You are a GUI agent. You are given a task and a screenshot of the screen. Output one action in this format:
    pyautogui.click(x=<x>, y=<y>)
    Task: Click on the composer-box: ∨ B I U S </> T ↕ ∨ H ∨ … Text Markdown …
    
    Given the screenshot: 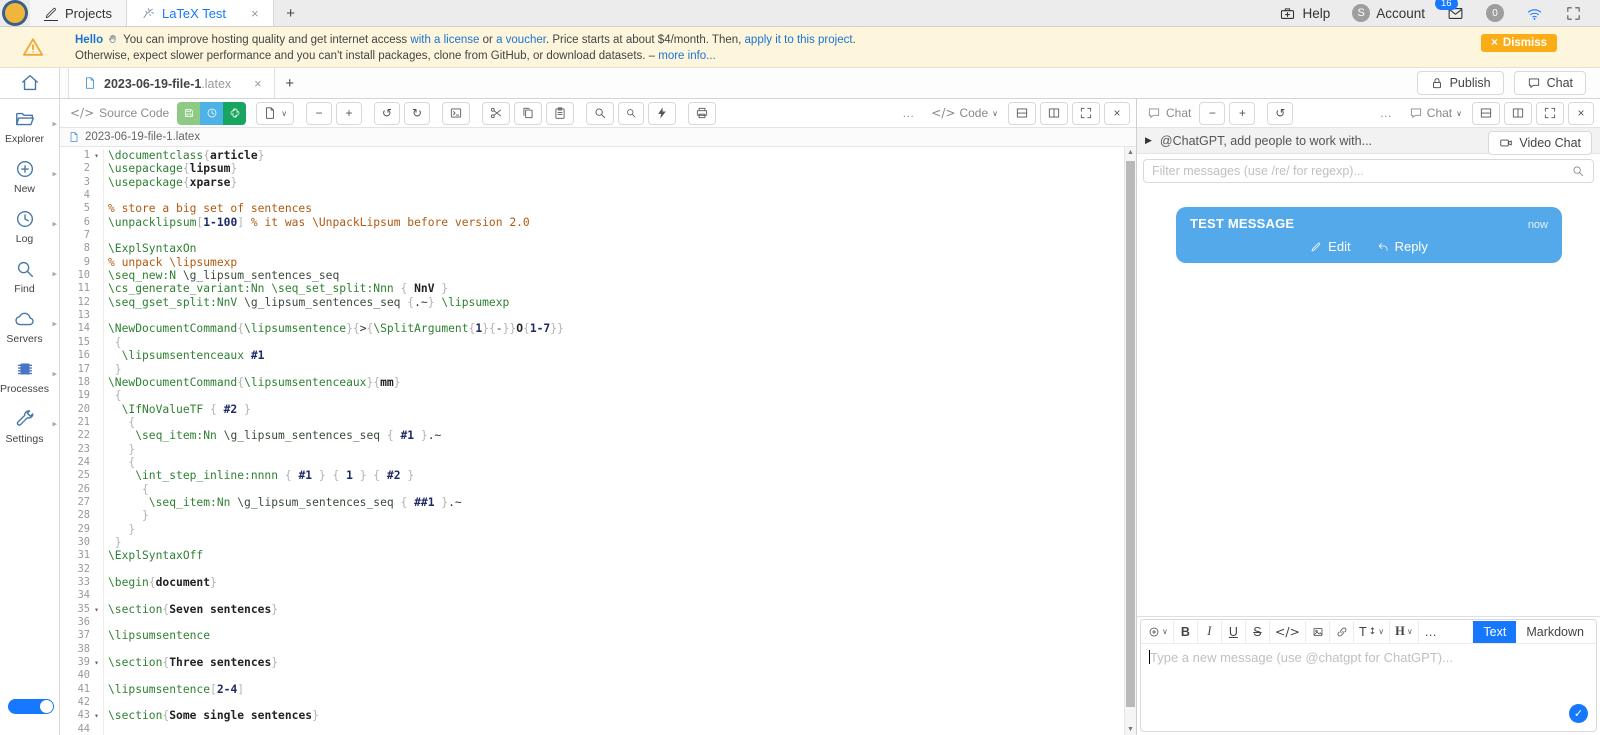 What is the action you would take?
    pyautogui.click(x=1368, y=675)
    